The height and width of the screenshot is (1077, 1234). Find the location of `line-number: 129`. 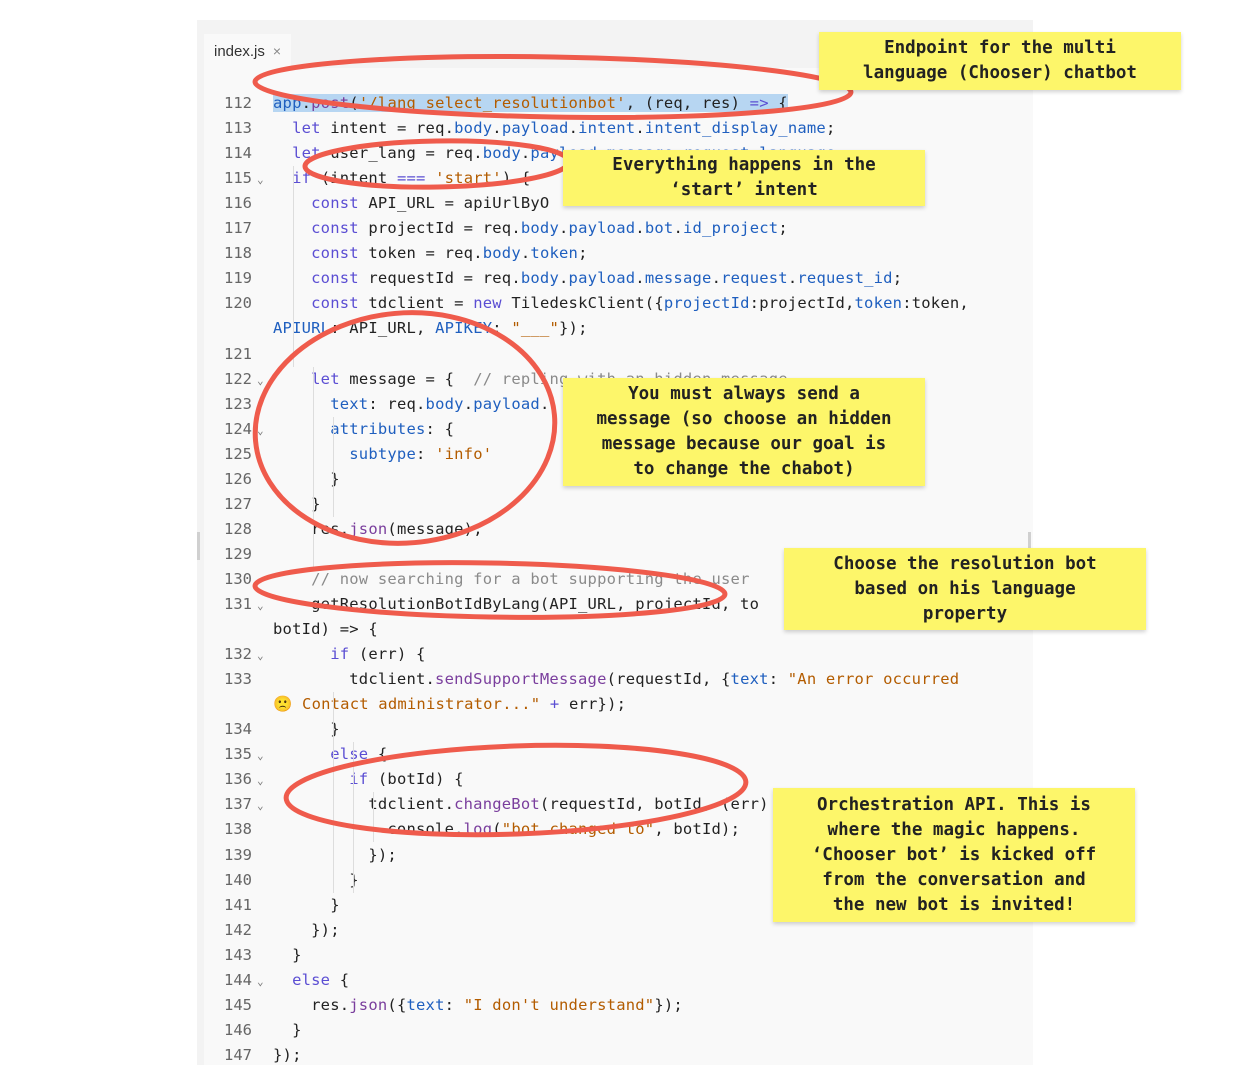

line-number: 129 is located at coordinates (238, 553).